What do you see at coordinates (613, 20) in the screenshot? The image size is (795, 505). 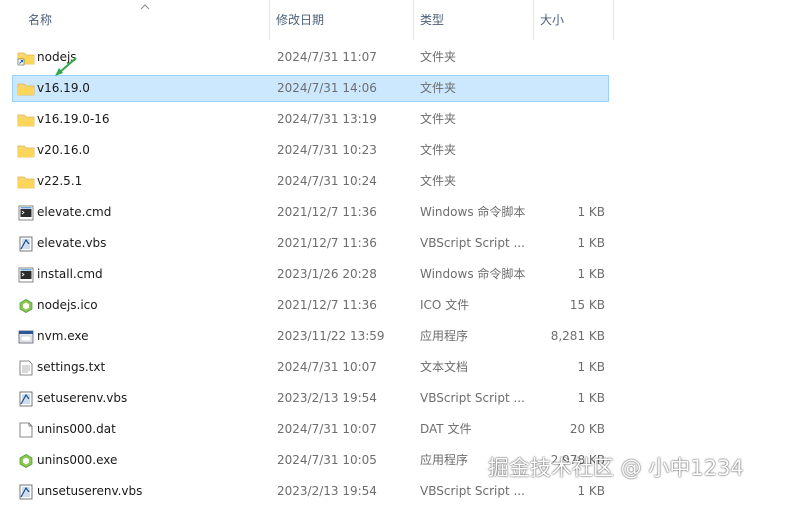 I see `column-divider` at bounding box center [613, 20].